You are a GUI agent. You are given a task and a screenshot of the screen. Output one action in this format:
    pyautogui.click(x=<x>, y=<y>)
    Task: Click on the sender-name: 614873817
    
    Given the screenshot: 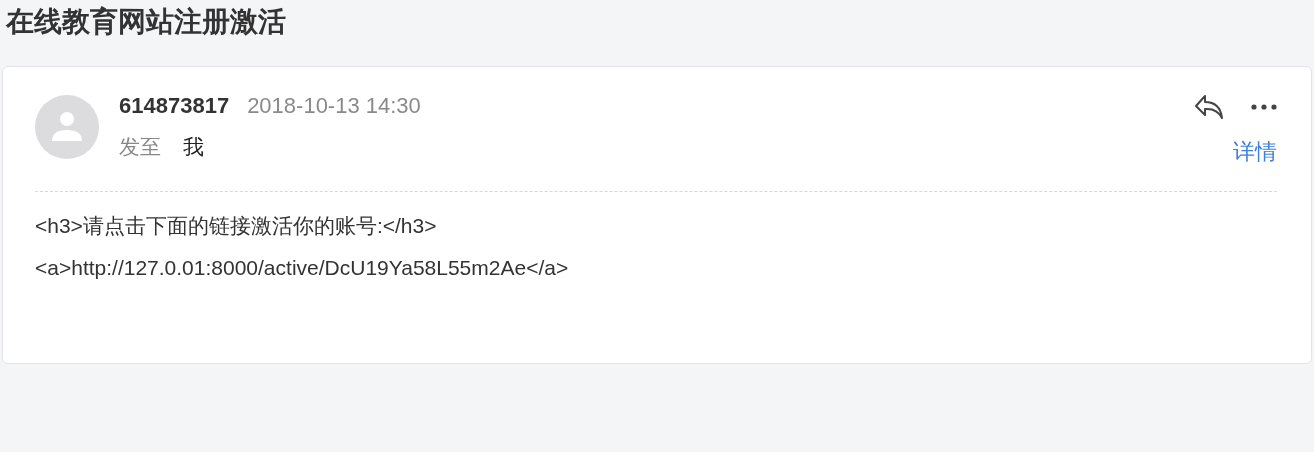 What is the action you would take?
    pyautogui.click(x=174, y=106)
    